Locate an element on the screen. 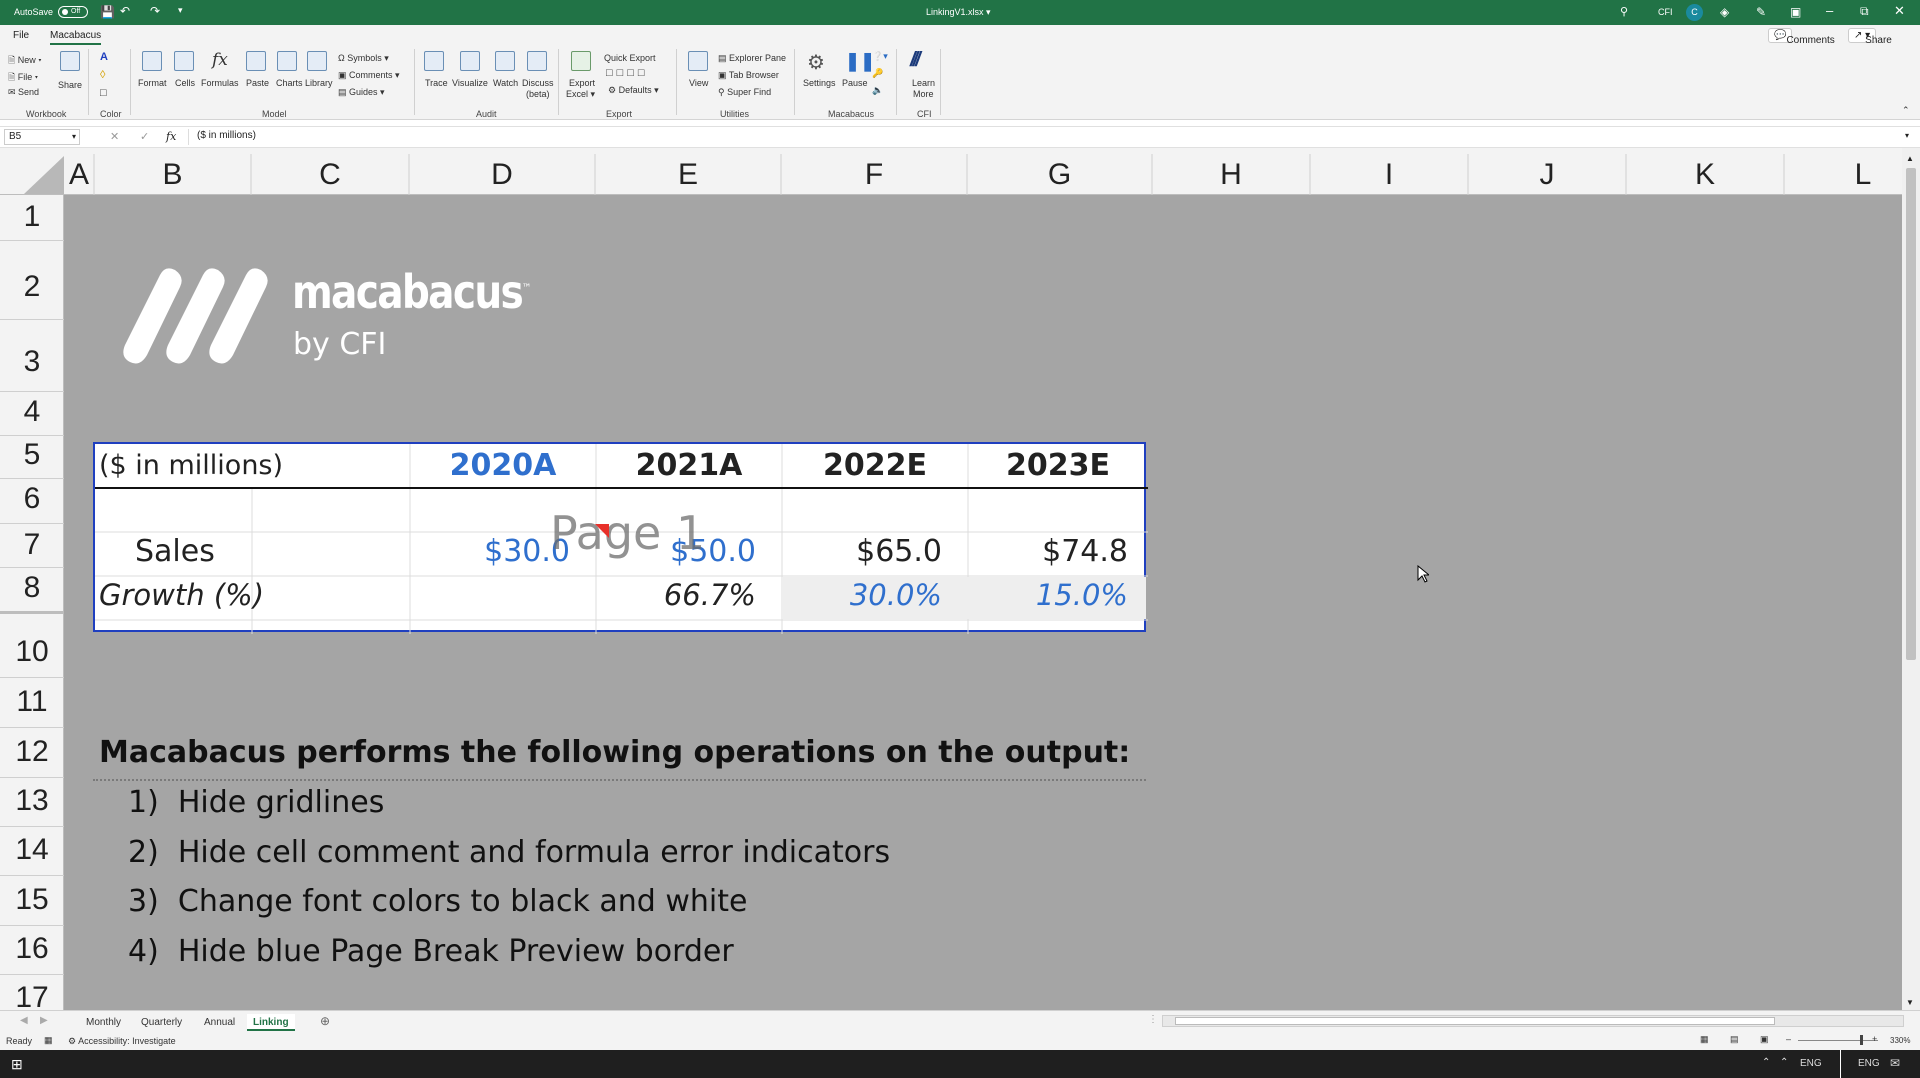 The image size is (1920, 1078). vertical-scrollbar: ▲ ▼ is located at coordinates (1911, 579).